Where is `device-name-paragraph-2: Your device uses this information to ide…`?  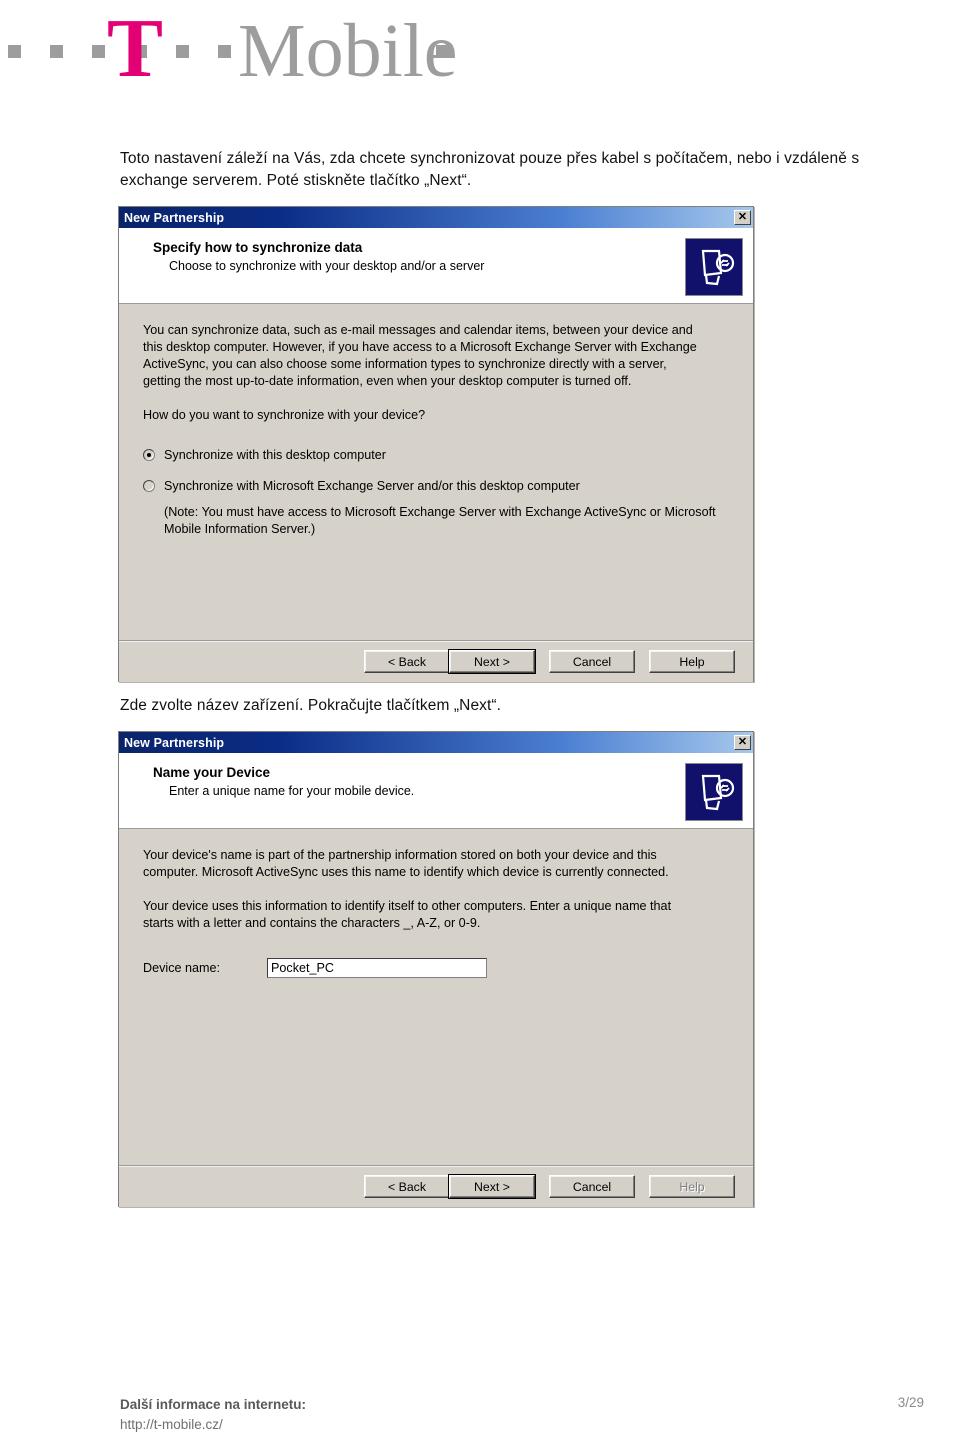 device-name-paragraph-2: Your device uses this information to ide… is located at coordinates (407, 914).